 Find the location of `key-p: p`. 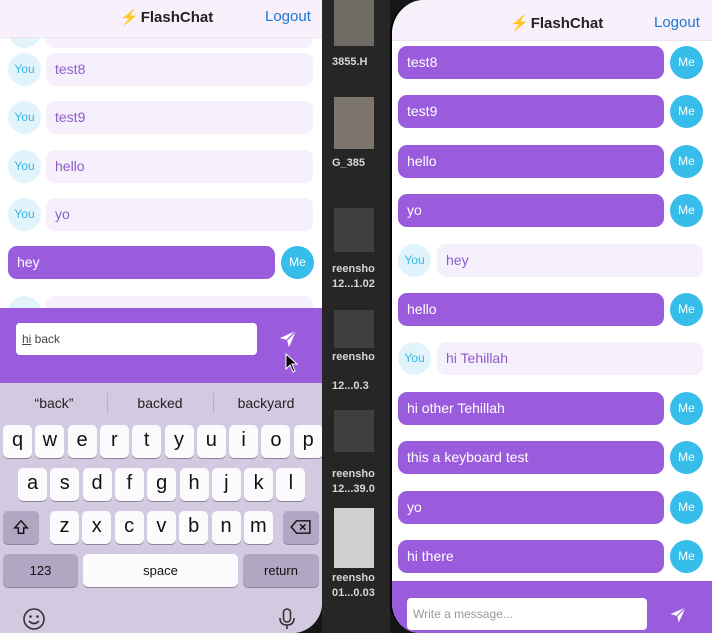

key-p: p is located at coordinates (307, 441).